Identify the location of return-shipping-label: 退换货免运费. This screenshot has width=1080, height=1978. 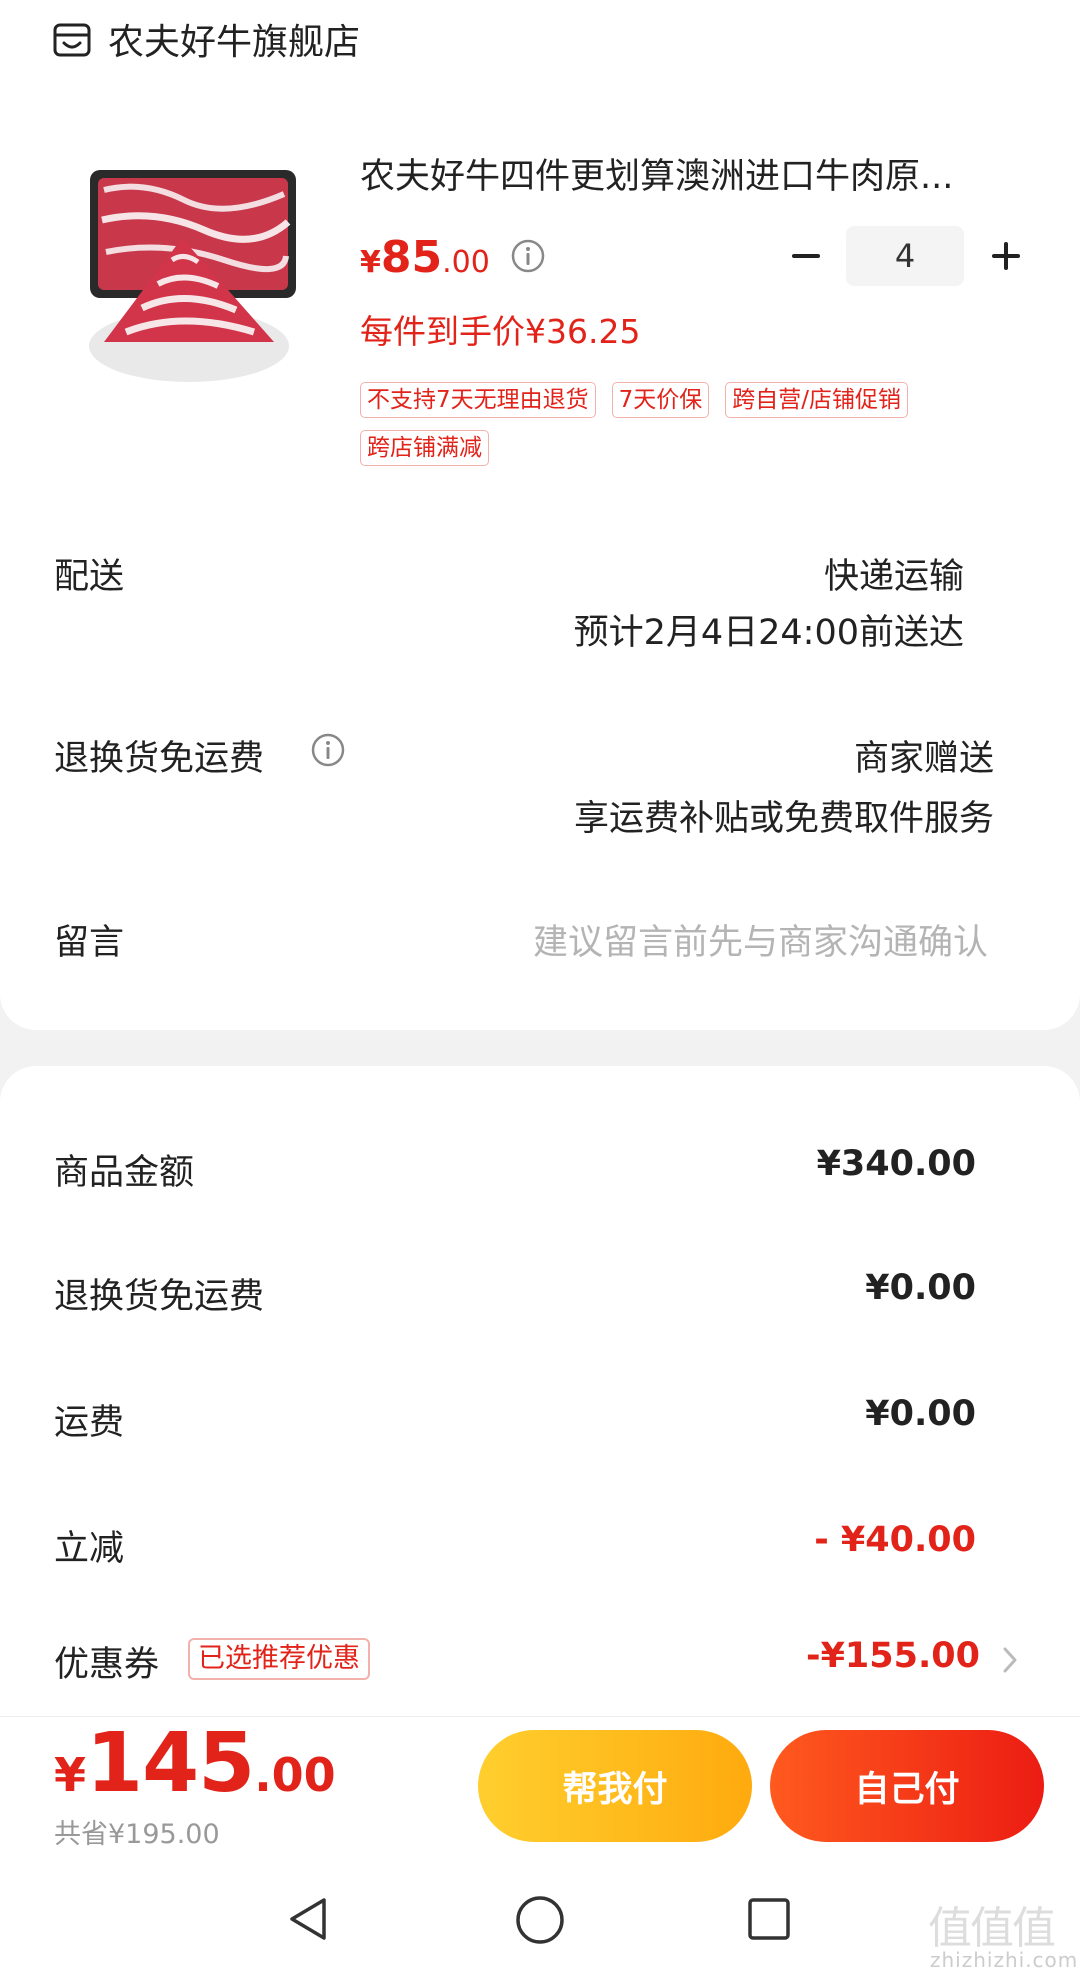
(159, 759).